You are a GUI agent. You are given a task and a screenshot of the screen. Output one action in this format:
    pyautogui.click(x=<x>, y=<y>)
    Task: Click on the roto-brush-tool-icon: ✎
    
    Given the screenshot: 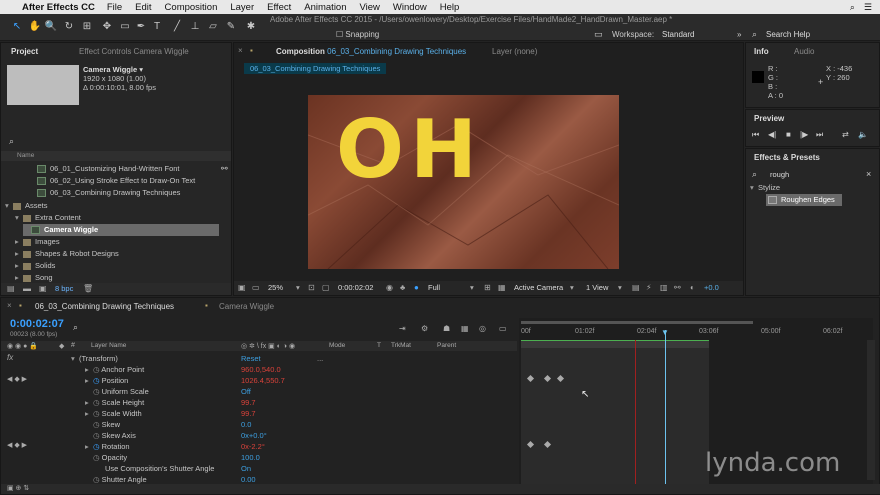 What is the action you would take?
    pyautogui.click(x=231, y=27)
    